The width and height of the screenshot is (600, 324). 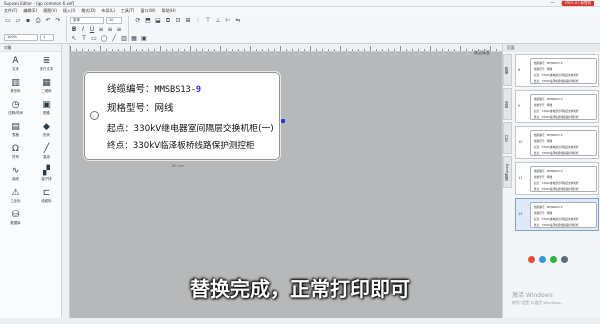 What do you see at coordinates (110, 30) in the screenshot?
I see `align-center-icon: ≡` at bounding box center [110, 30].